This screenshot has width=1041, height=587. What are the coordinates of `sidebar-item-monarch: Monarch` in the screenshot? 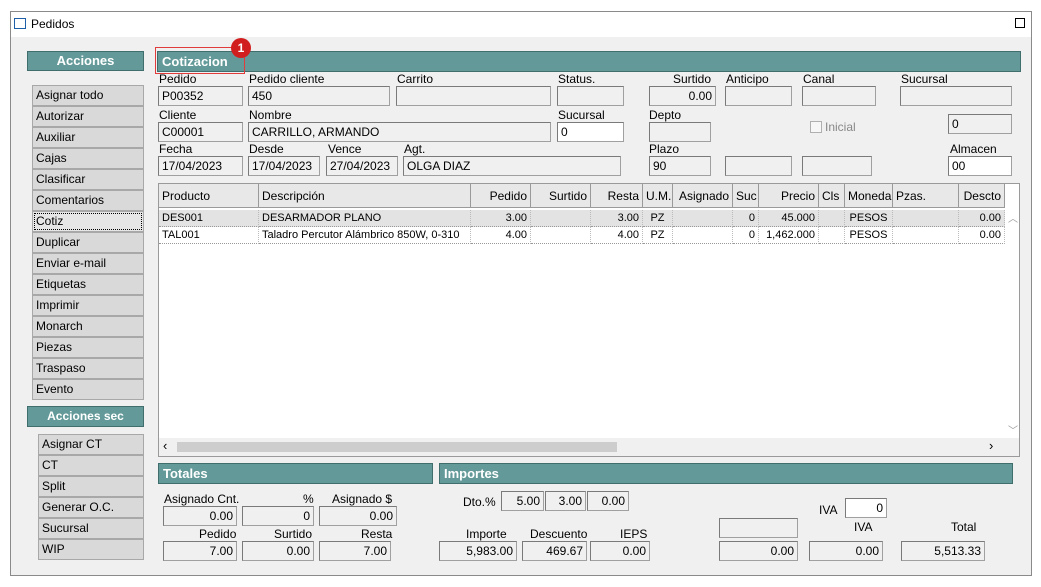 It's located at (88, 326).